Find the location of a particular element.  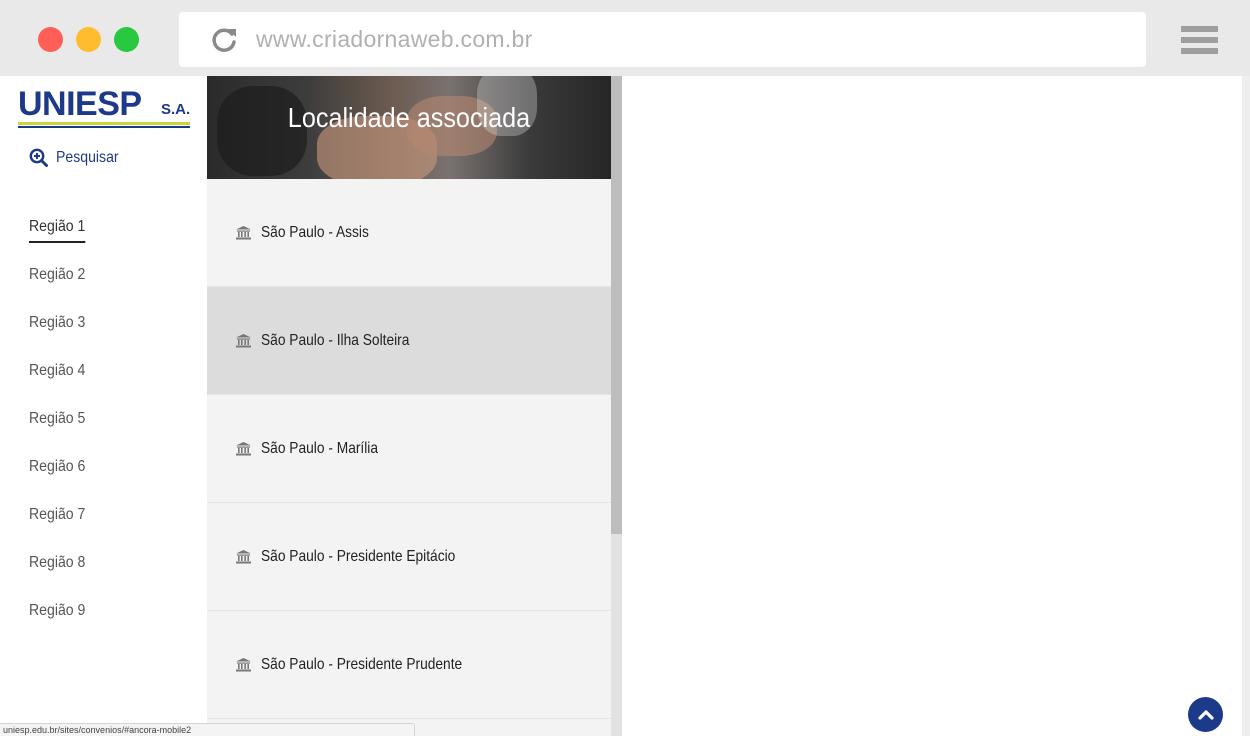

location-item: São Paulo - Assis is located at coordinates (409, 233).